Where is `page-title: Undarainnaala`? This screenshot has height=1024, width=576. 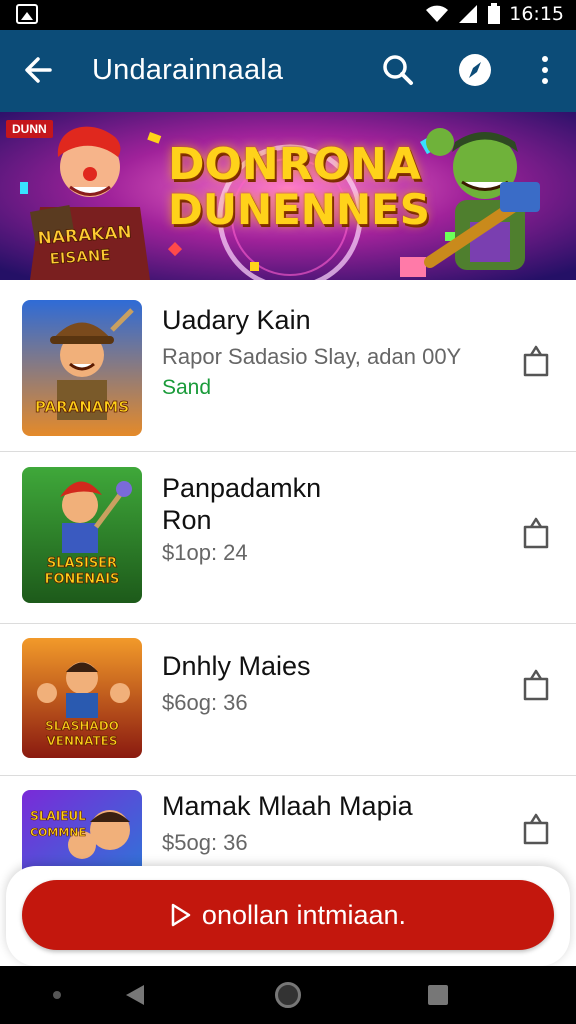 page-title: Undarainnaala is located at coordinates (188, 70).